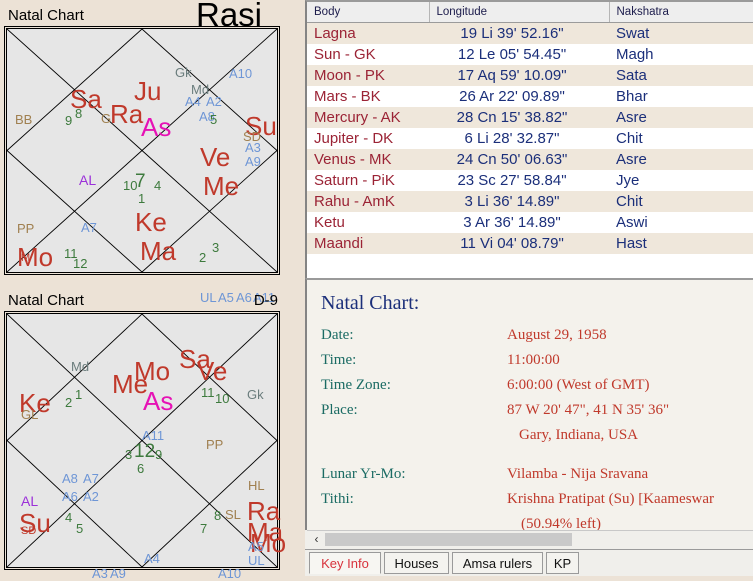 The width and height of the screenshot is (753, 581). I want to click on info-label-place: Place:, so click(339, 410).